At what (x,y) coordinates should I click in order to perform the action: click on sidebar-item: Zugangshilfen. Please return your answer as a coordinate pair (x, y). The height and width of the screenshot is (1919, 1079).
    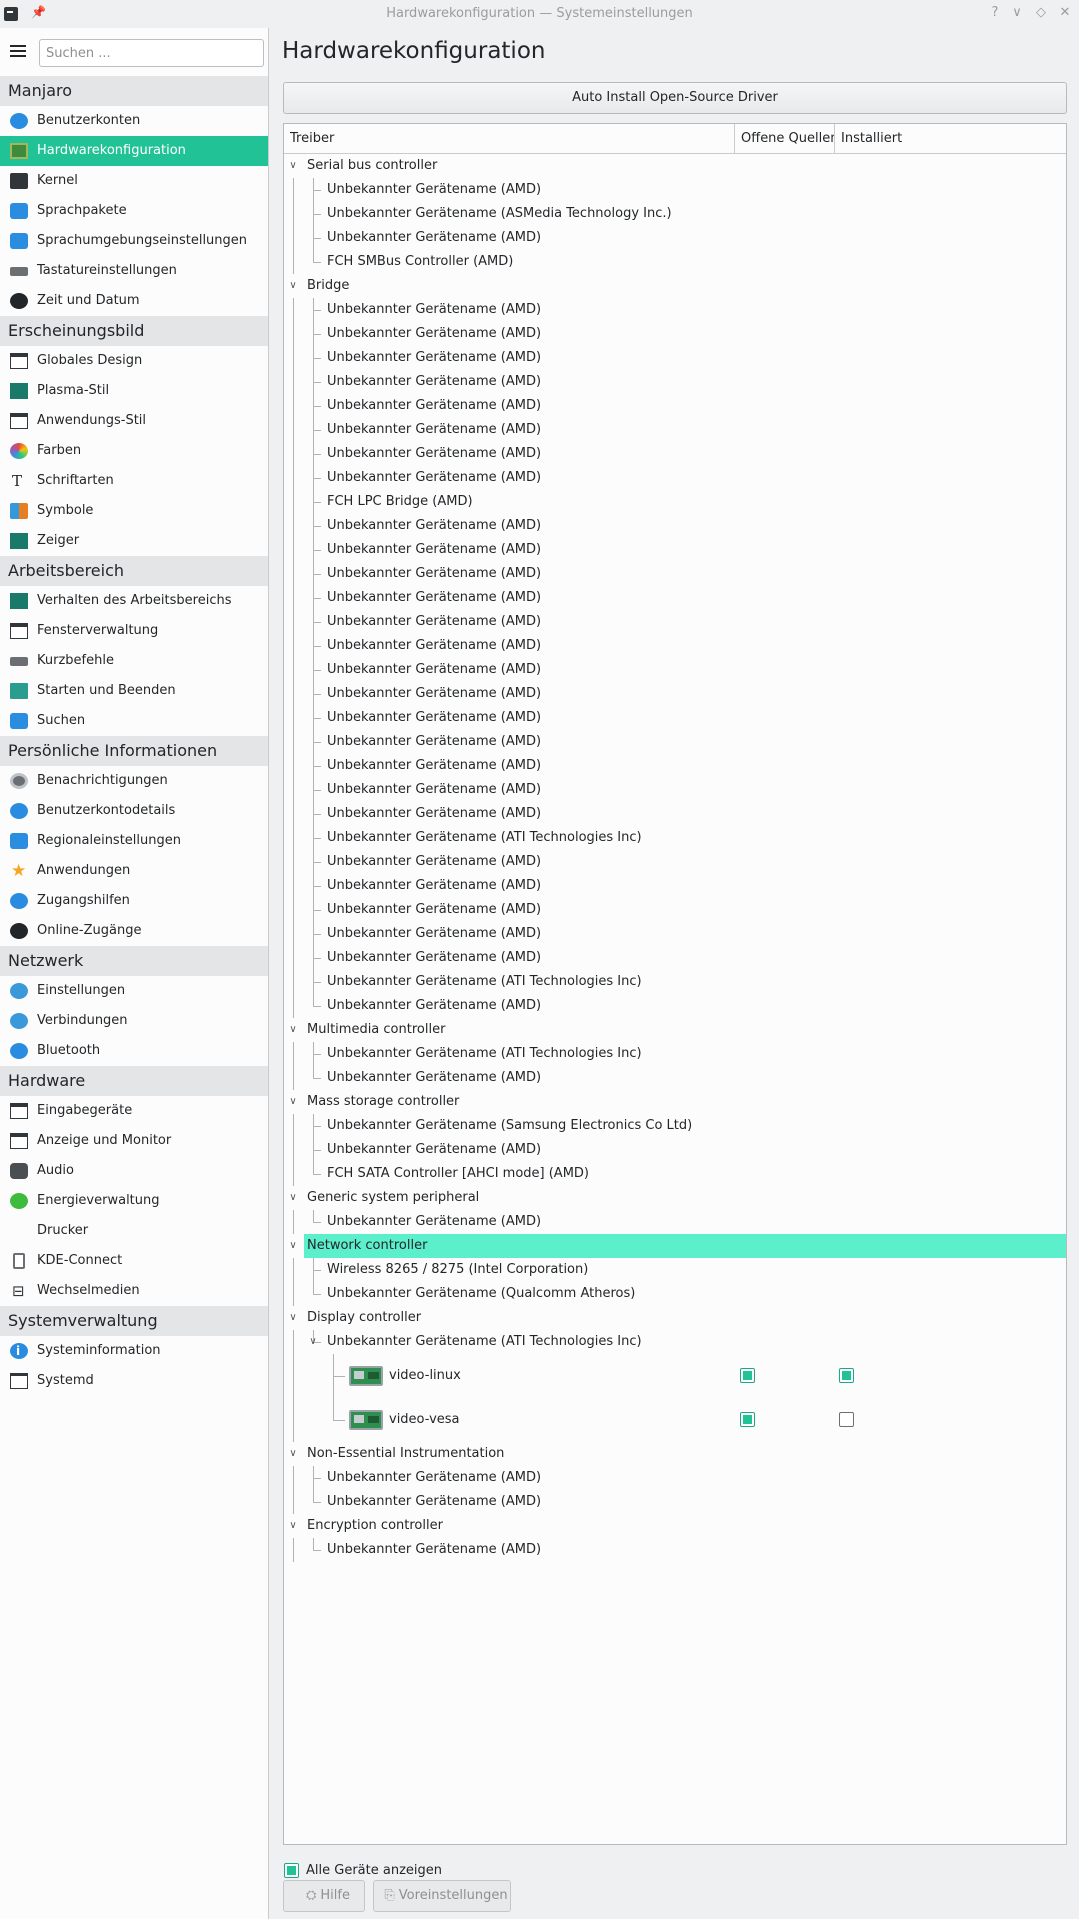
    Looking at the image, I should click on (134, 901).